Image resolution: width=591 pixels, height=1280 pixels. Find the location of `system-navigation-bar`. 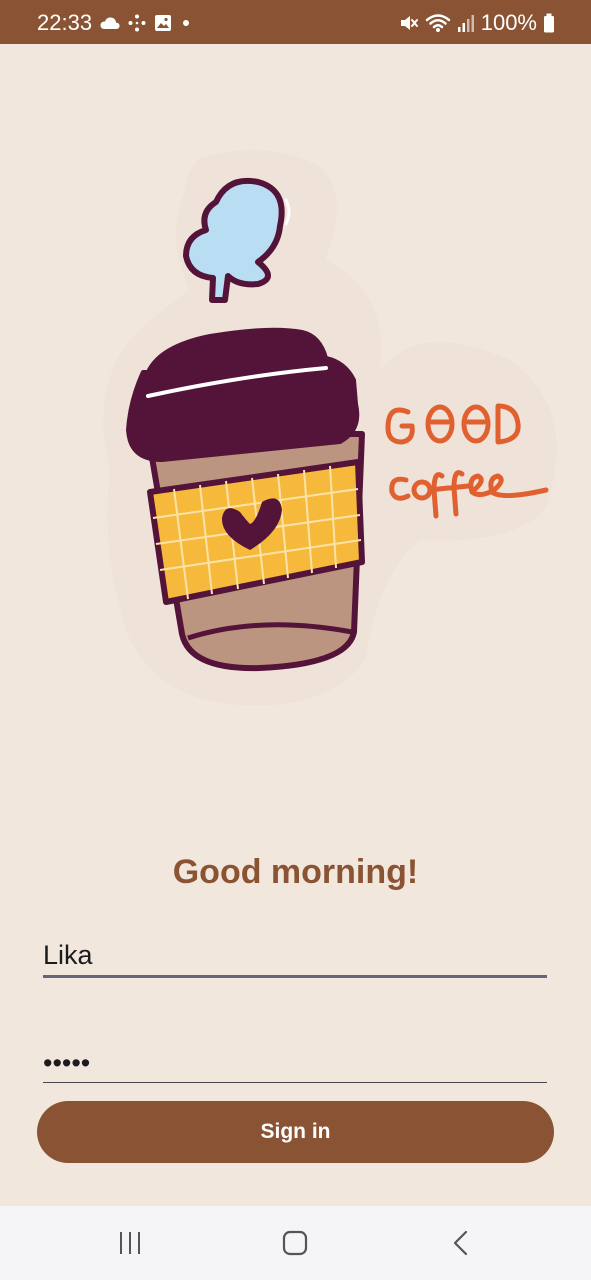

system-navigation-bar is located at coordinates (295, 1243).